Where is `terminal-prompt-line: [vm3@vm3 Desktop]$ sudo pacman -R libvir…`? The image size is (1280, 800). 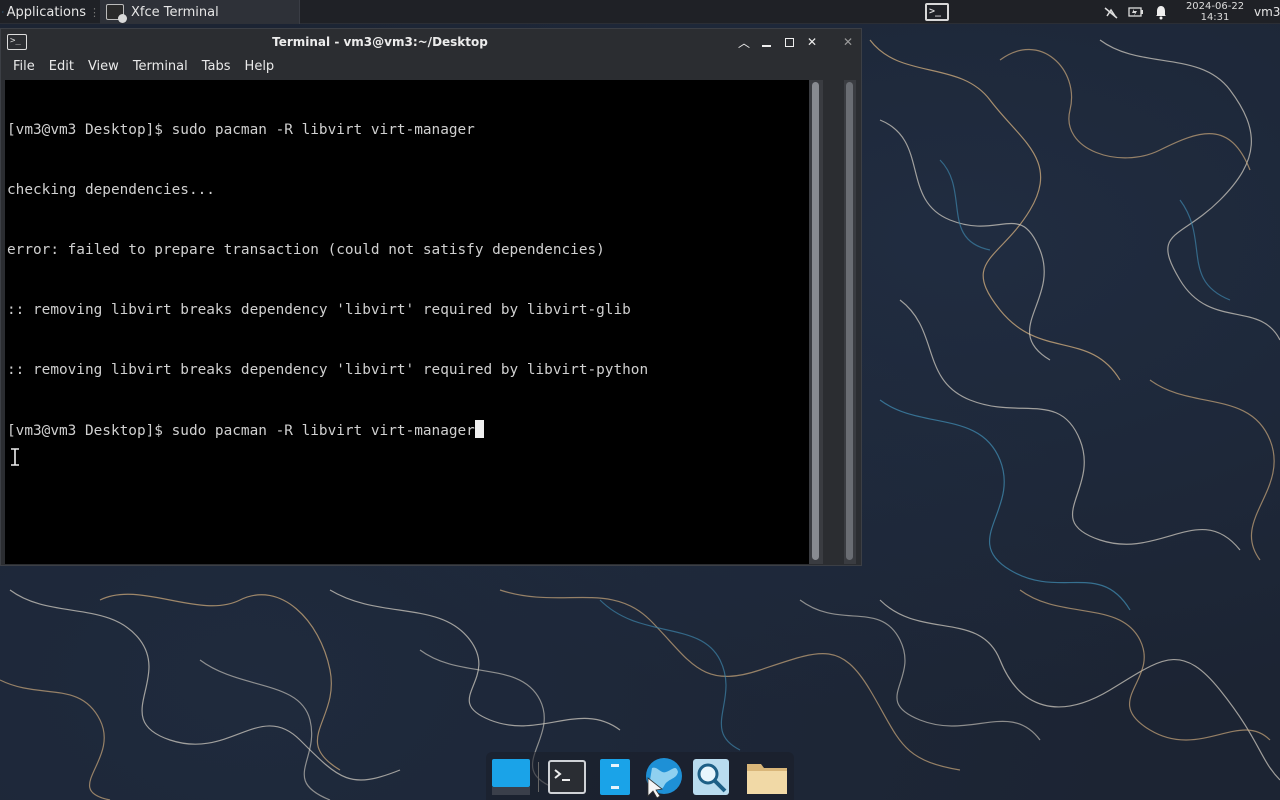
terminal-prompt-line: [vm3@vm3 Desktop]$ sudo pacman -R libvir… is located at coordinates (327, 430).